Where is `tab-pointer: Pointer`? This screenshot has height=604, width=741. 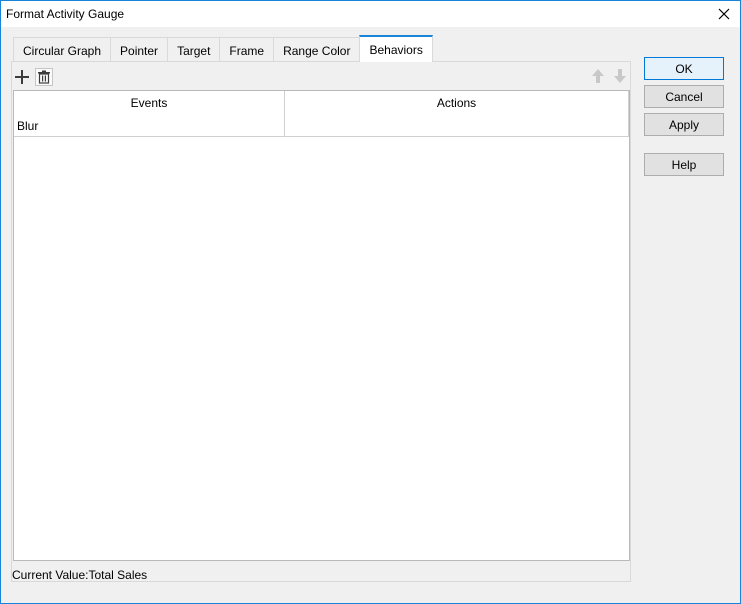 tab-pointer: Pointer is located at coordinates (139, 50).